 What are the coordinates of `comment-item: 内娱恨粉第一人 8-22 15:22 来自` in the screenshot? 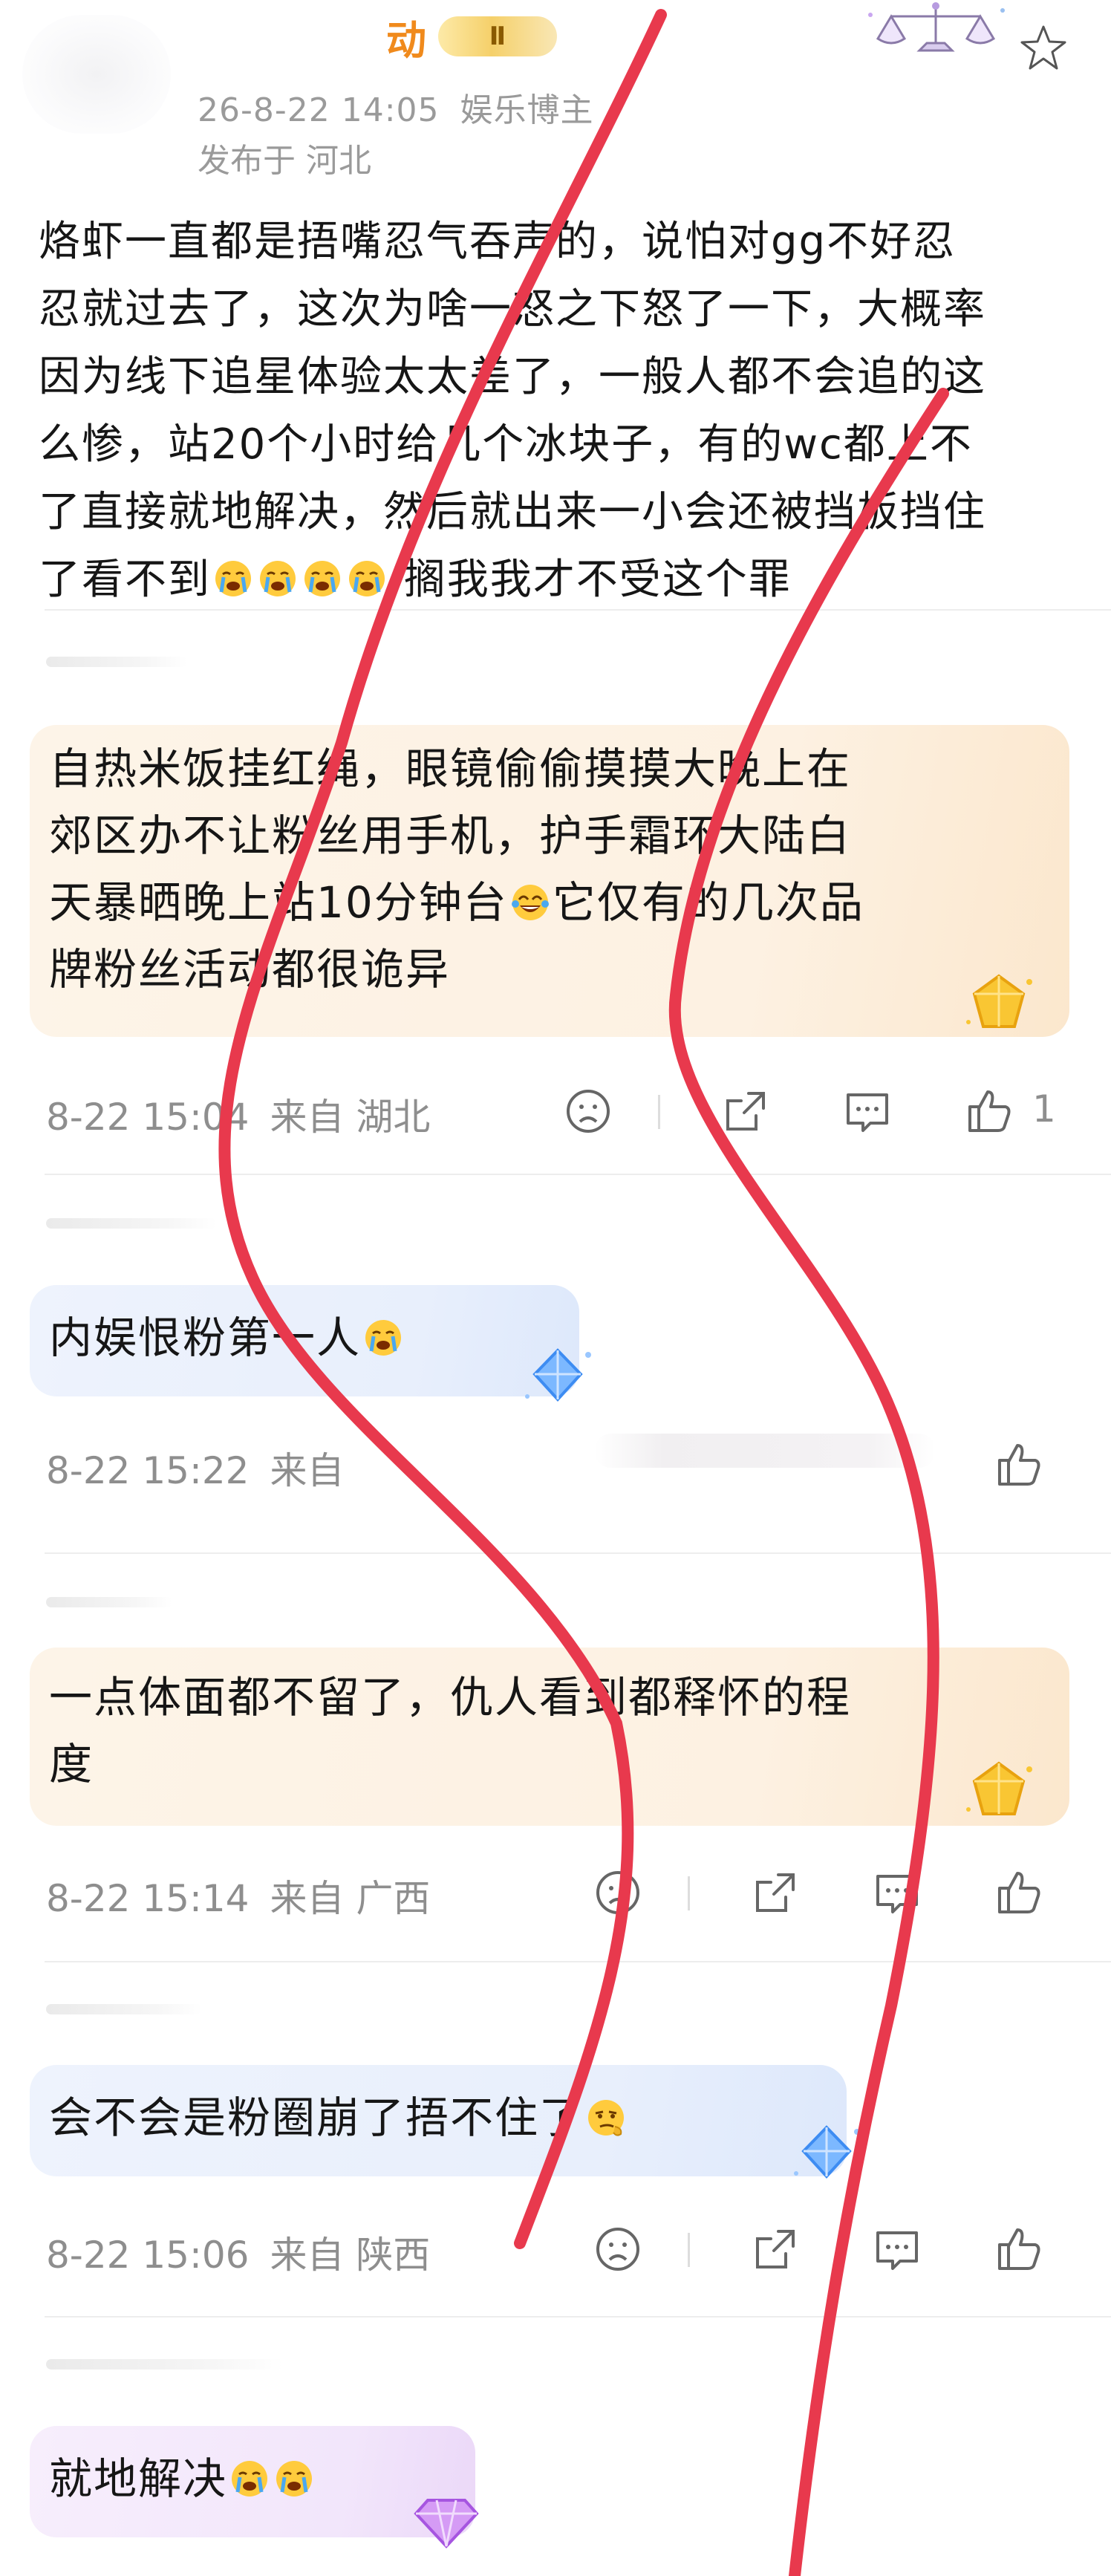 It's located at (555, 1359).